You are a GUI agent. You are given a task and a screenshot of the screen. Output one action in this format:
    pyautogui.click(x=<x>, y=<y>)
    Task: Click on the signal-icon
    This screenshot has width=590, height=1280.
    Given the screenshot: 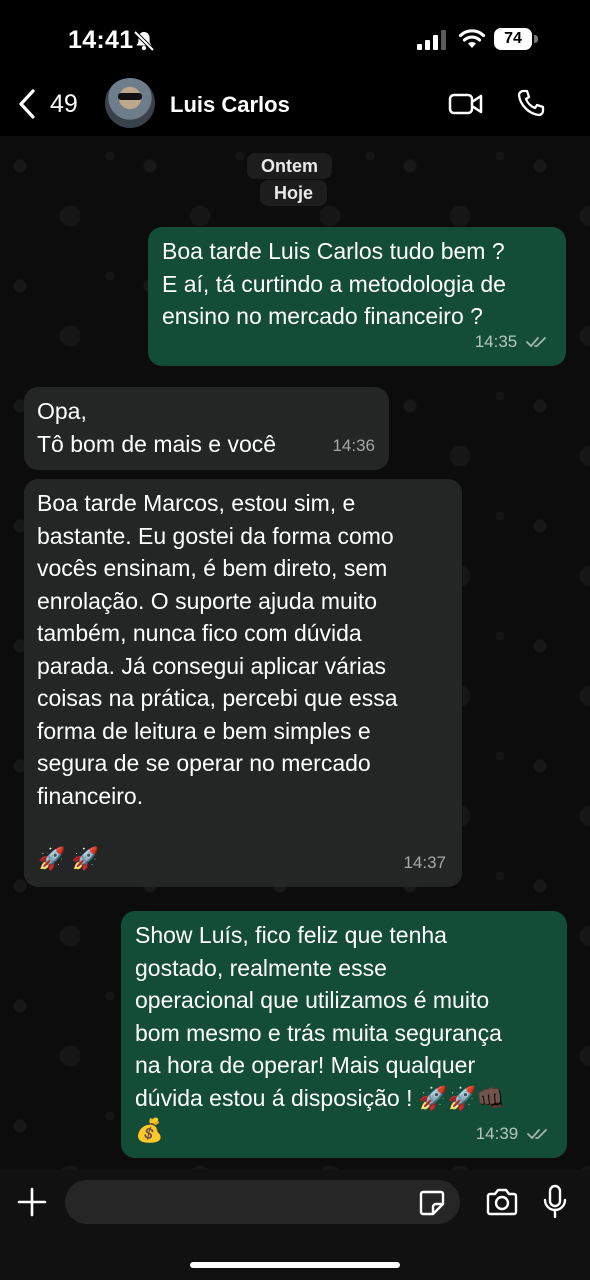 What is the action you would take?
    pyautogui.click(x=431, y=40)
    